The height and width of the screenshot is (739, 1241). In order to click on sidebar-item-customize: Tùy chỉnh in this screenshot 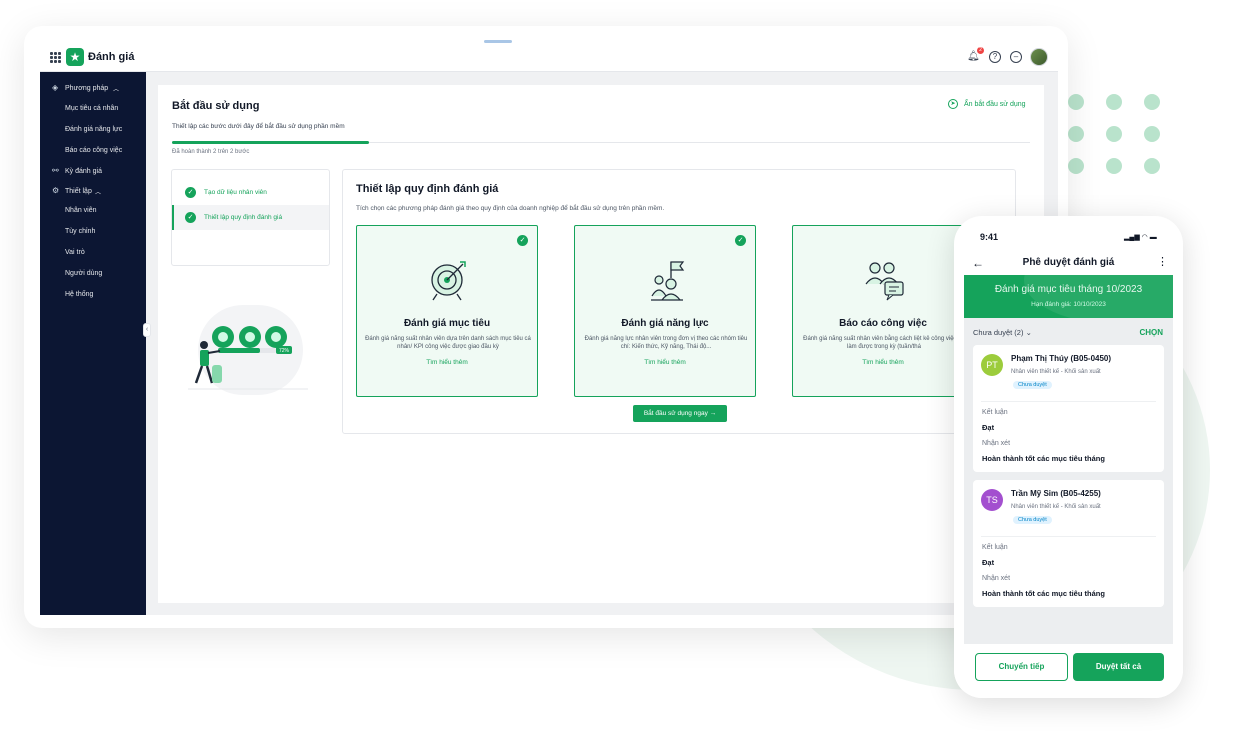, I will do `click(80, 231)`.